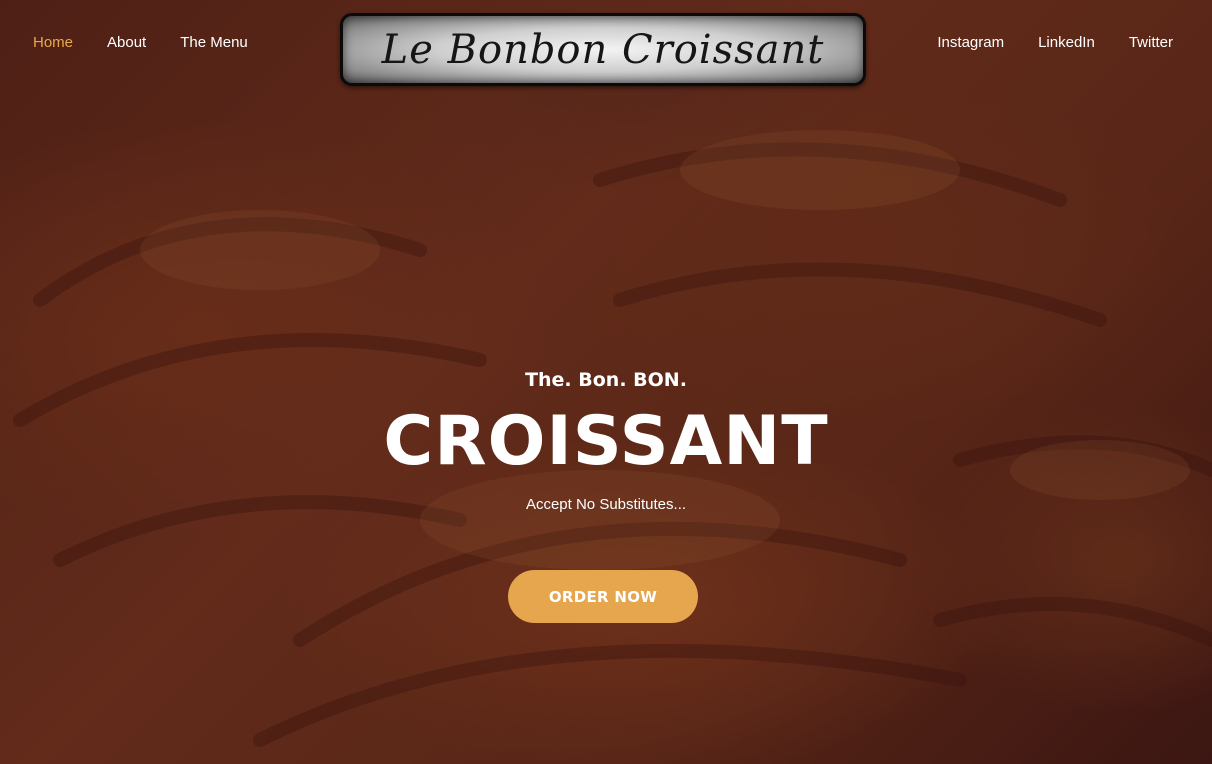  Describe the element at coordinates (126, 43) in the screenshot. I see `nav-link-about: About` at that location.